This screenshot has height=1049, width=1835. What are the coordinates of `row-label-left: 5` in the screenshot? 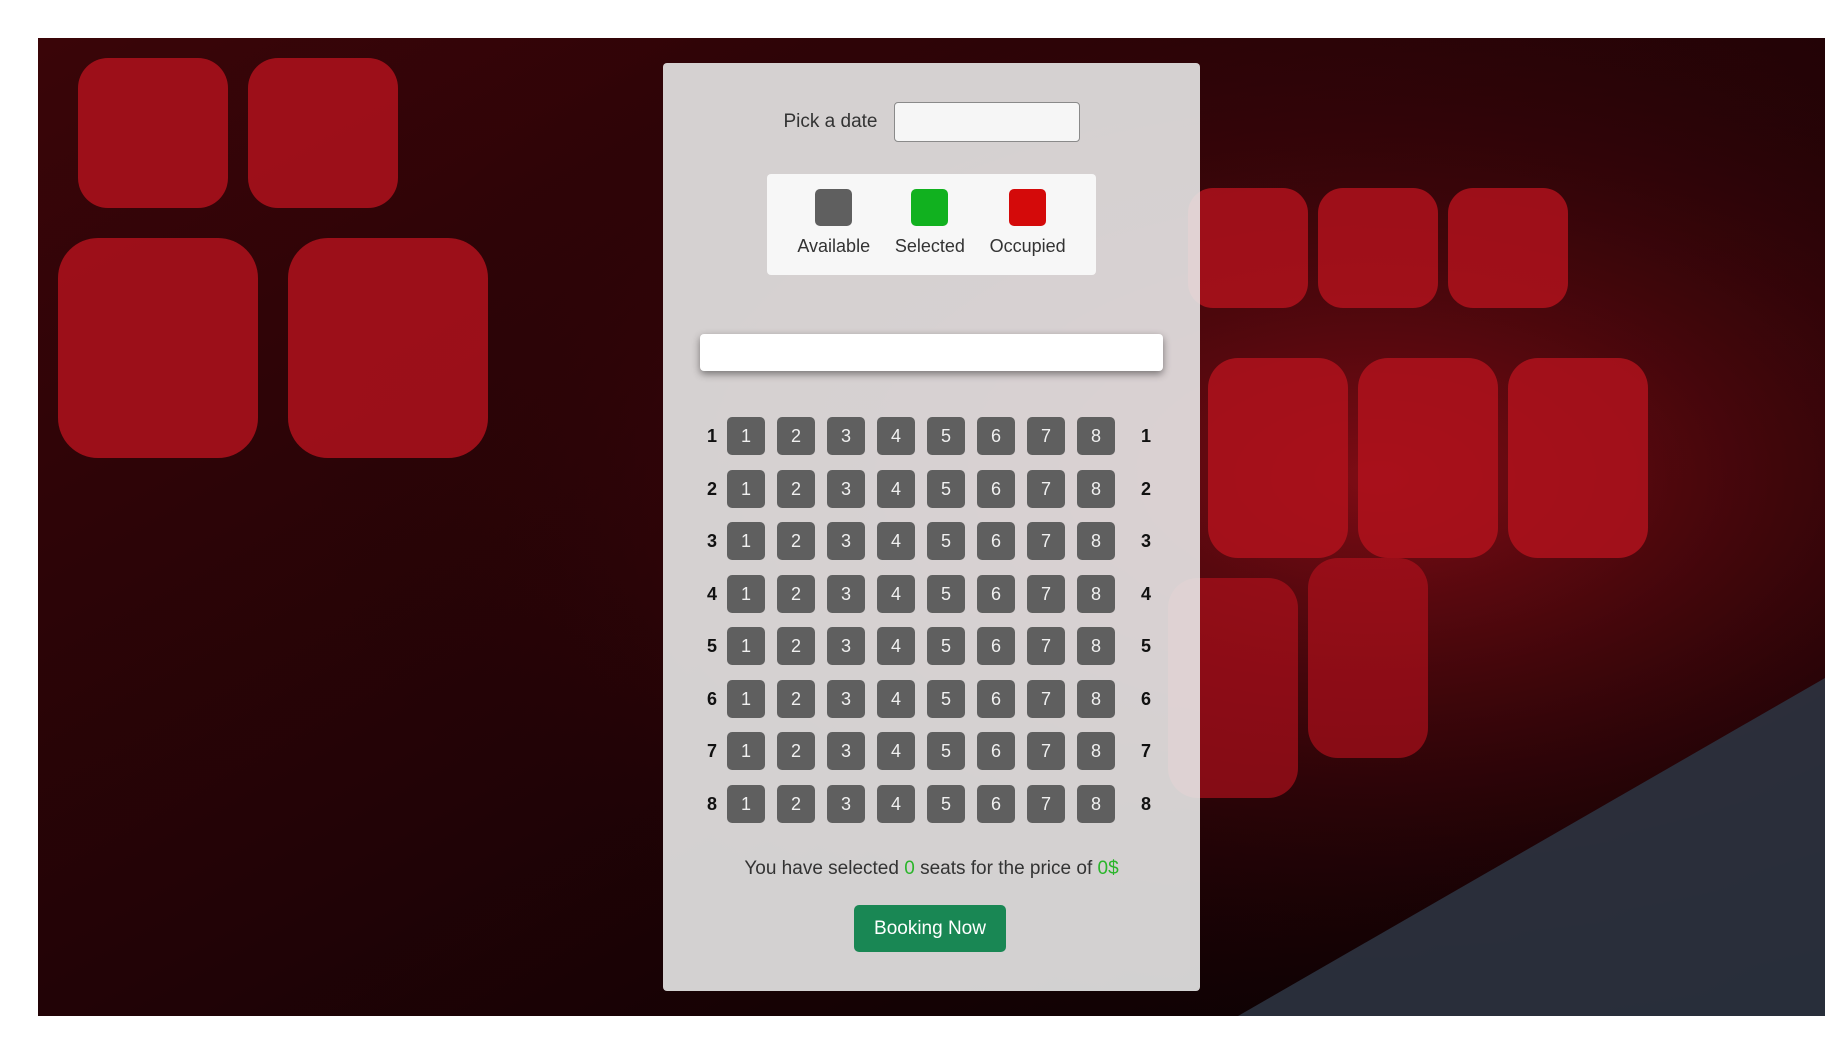 It's located at (711, 646).